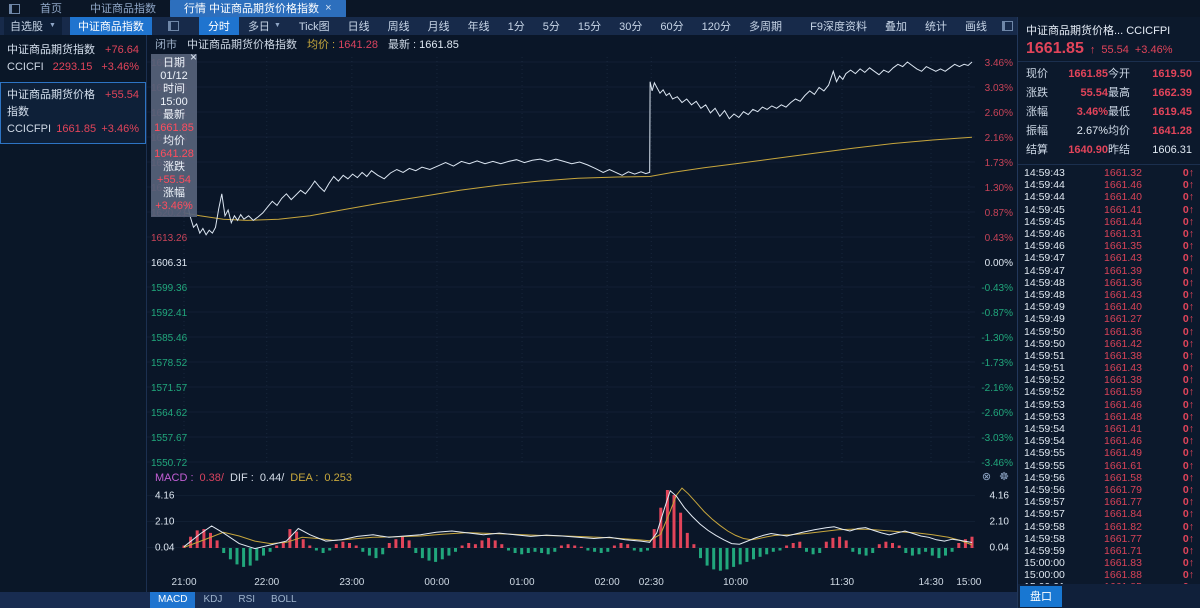  I want to click on index-button: 中证商品指数, so click(110, 26).